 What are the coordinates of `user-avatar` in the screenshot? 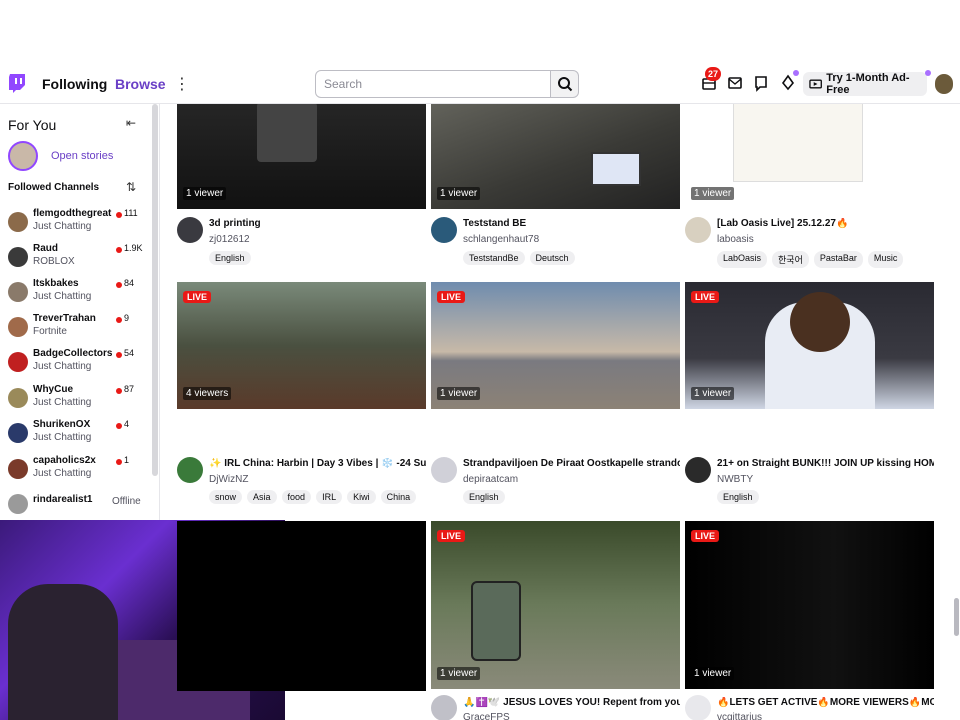 It's located at (944, 84).